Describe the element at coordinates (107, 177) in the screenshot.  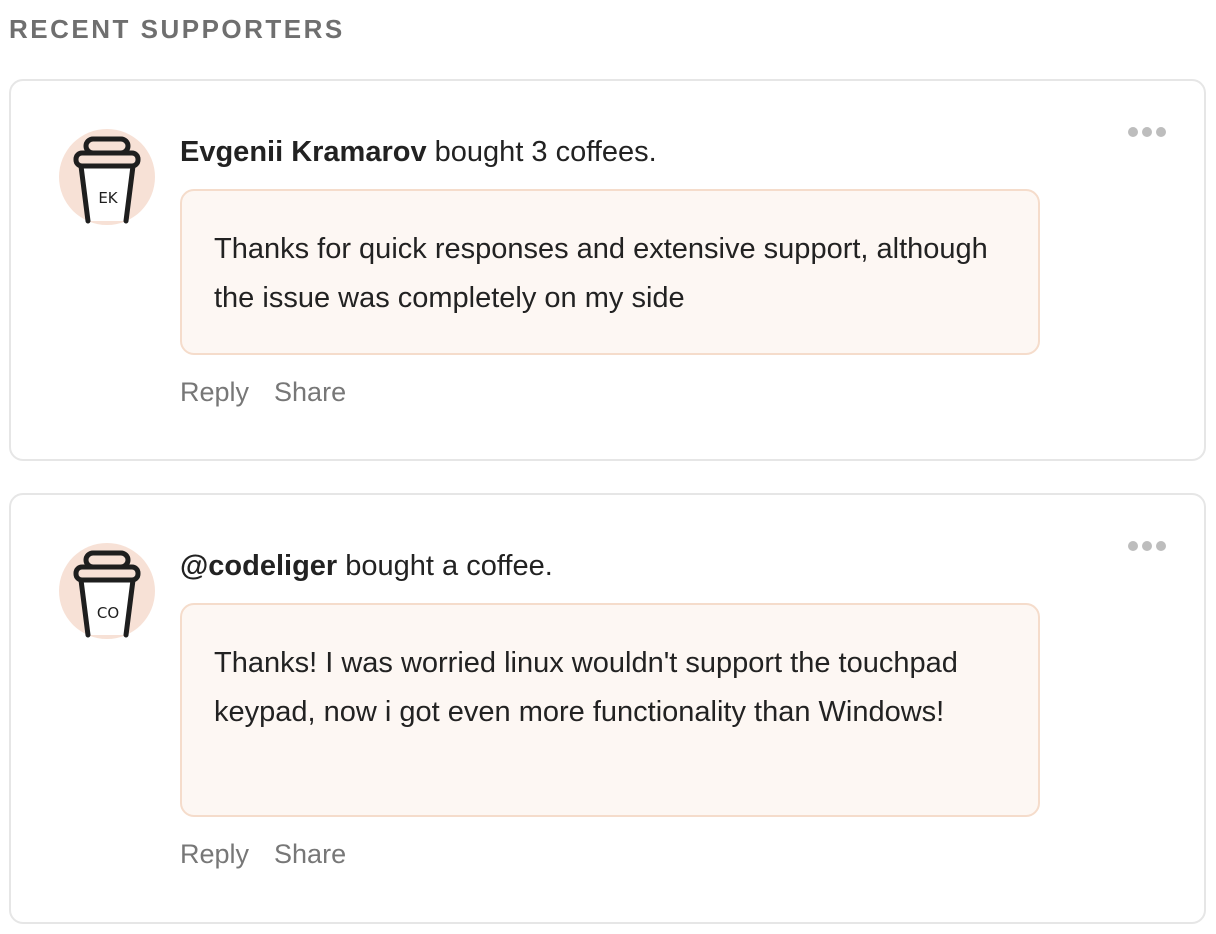
I see `coffee-cup-icon: EK` at that location.